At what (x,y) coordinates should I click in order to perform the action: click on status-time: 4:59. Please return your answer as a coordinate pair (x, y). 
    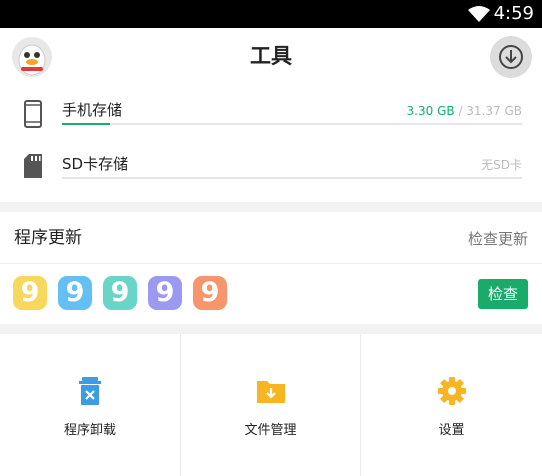
    Looking at the image, I should click on (513, 13).